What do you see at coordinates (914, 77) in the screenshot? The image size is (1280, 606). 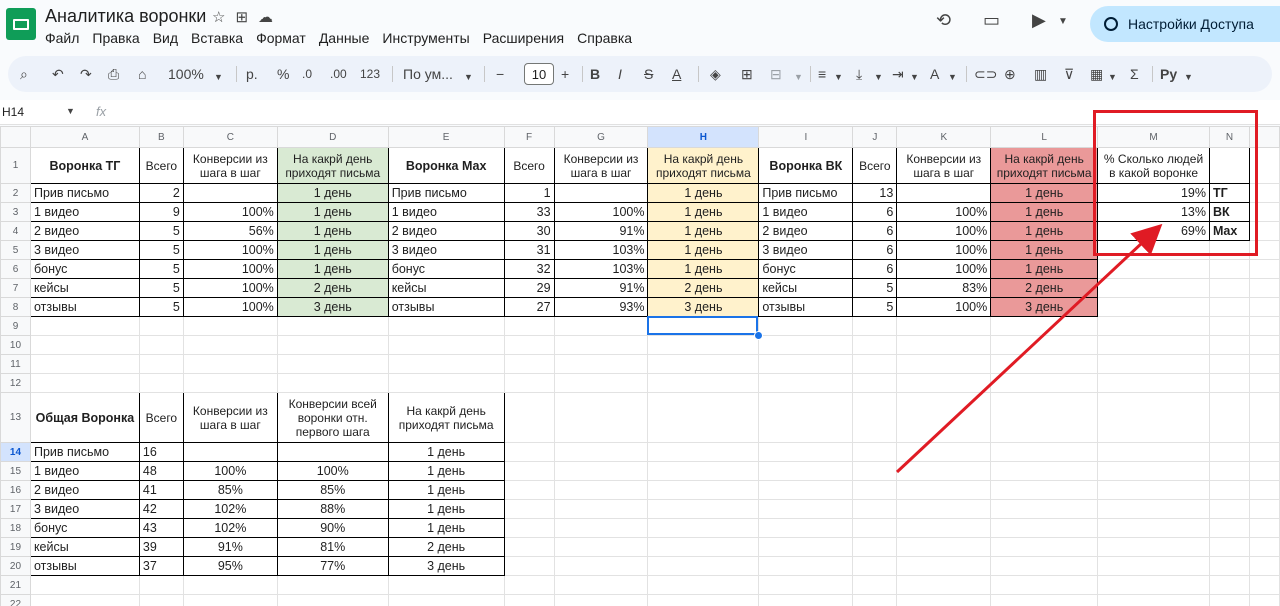 I see `wrap-dropdown-icon: ▼` at bounding box center [914, 77].